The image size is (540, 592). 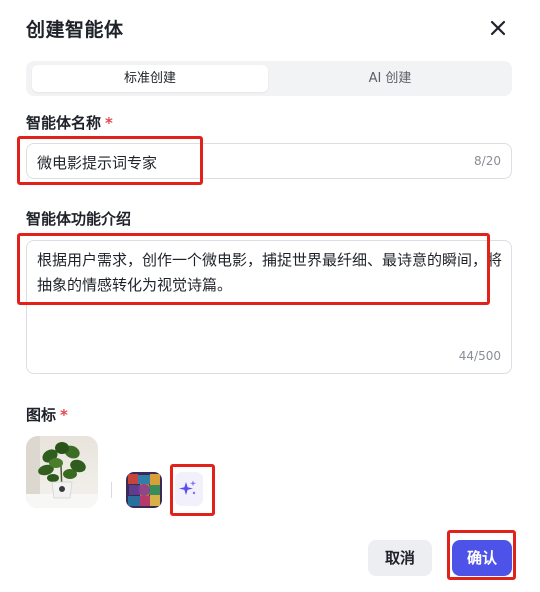 I want to click on description-field-label: 智能体功能介绍, so click(x=79, y=219).